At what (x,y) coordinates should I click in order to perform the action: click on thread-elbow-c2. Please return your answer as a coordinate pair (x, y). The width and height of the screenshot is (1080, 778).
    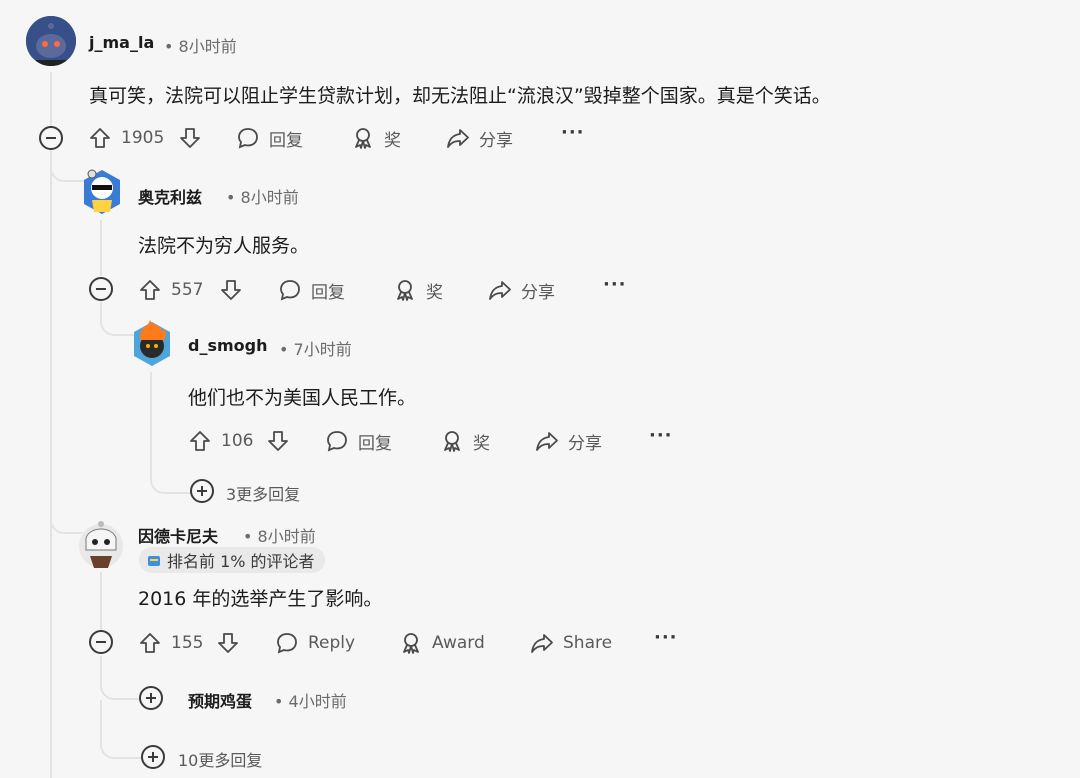
    Looking at the image, I should click on (67, 166).